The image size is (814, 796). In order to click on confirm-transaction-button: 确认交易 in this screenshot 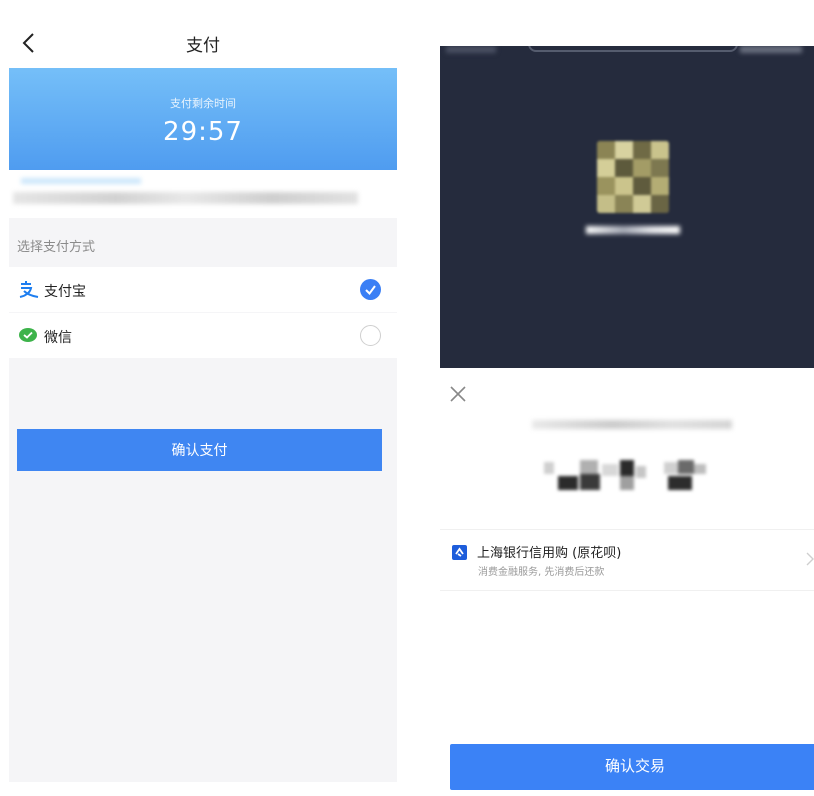, I will do `click(632, 767)`.